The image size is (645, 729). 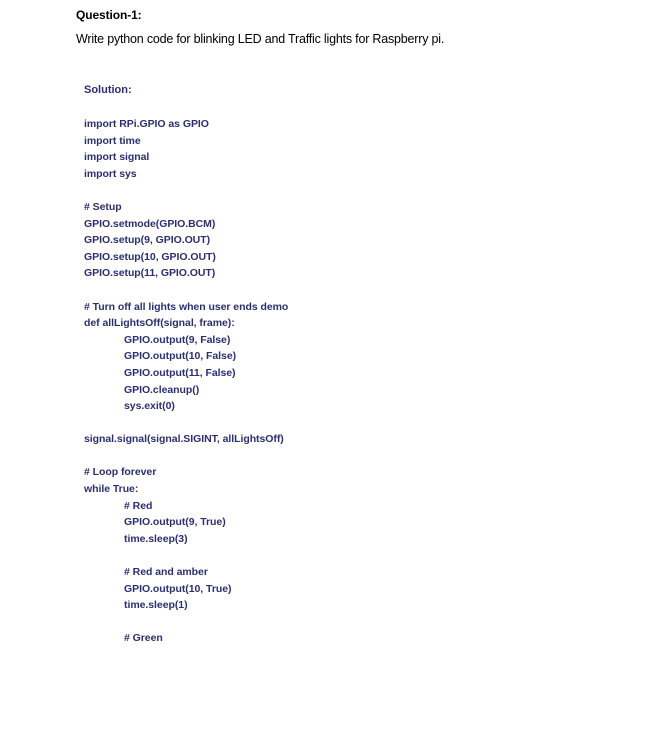 I want to click on code-comment-green: # Green, so click(x=143, y=638).